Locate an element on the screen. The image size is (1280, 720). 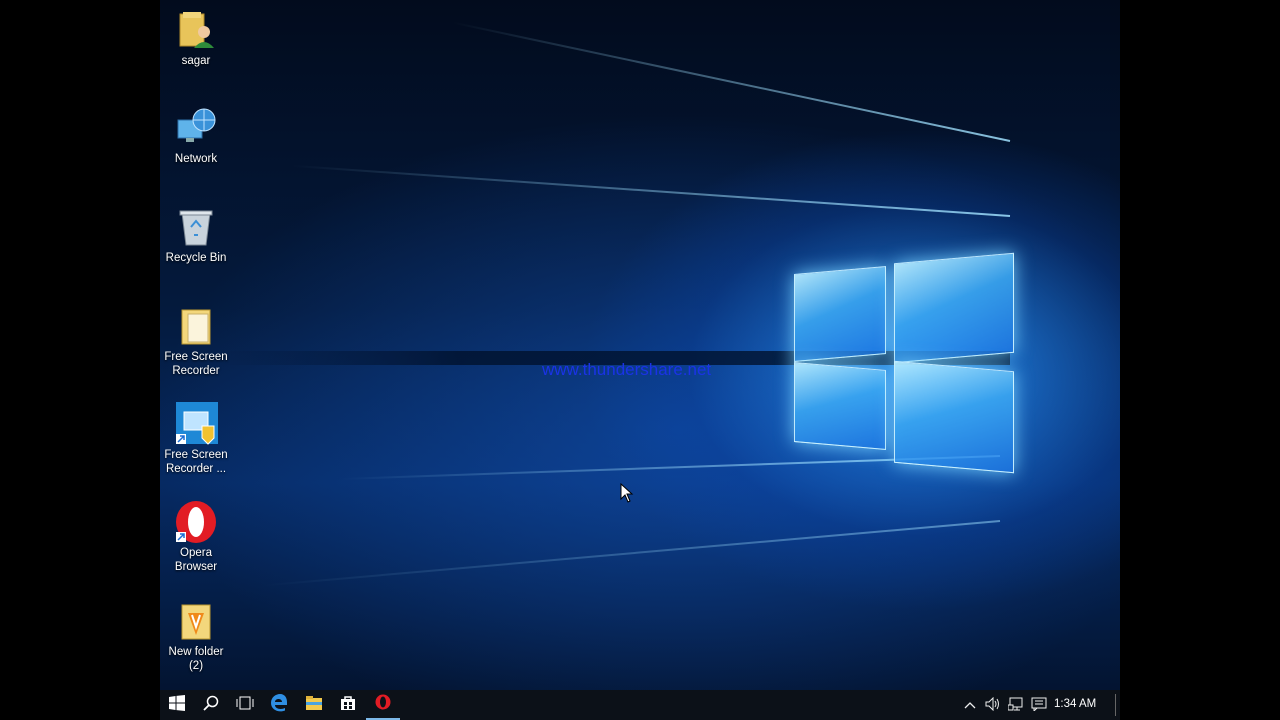
start-button is located at coordinates (177, 705).